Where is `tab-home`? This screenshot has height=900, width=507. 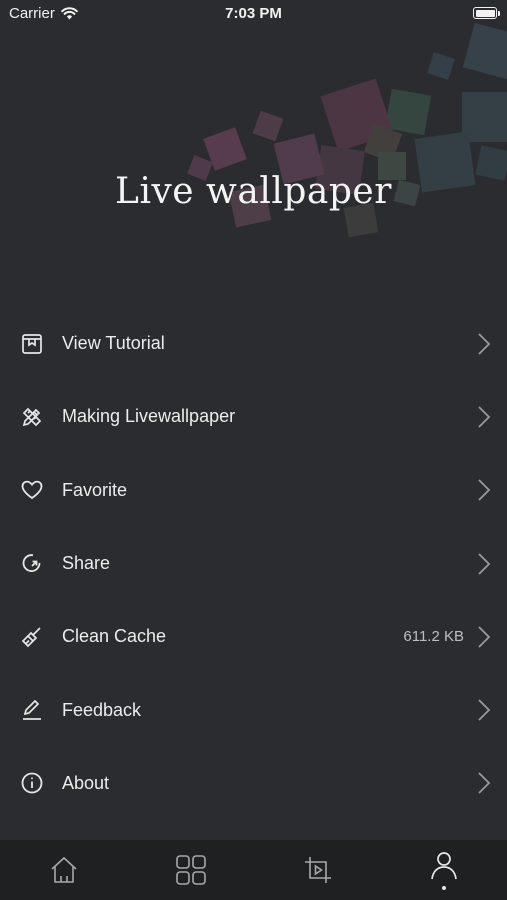
tab-home is located at coordinates (64, 870).